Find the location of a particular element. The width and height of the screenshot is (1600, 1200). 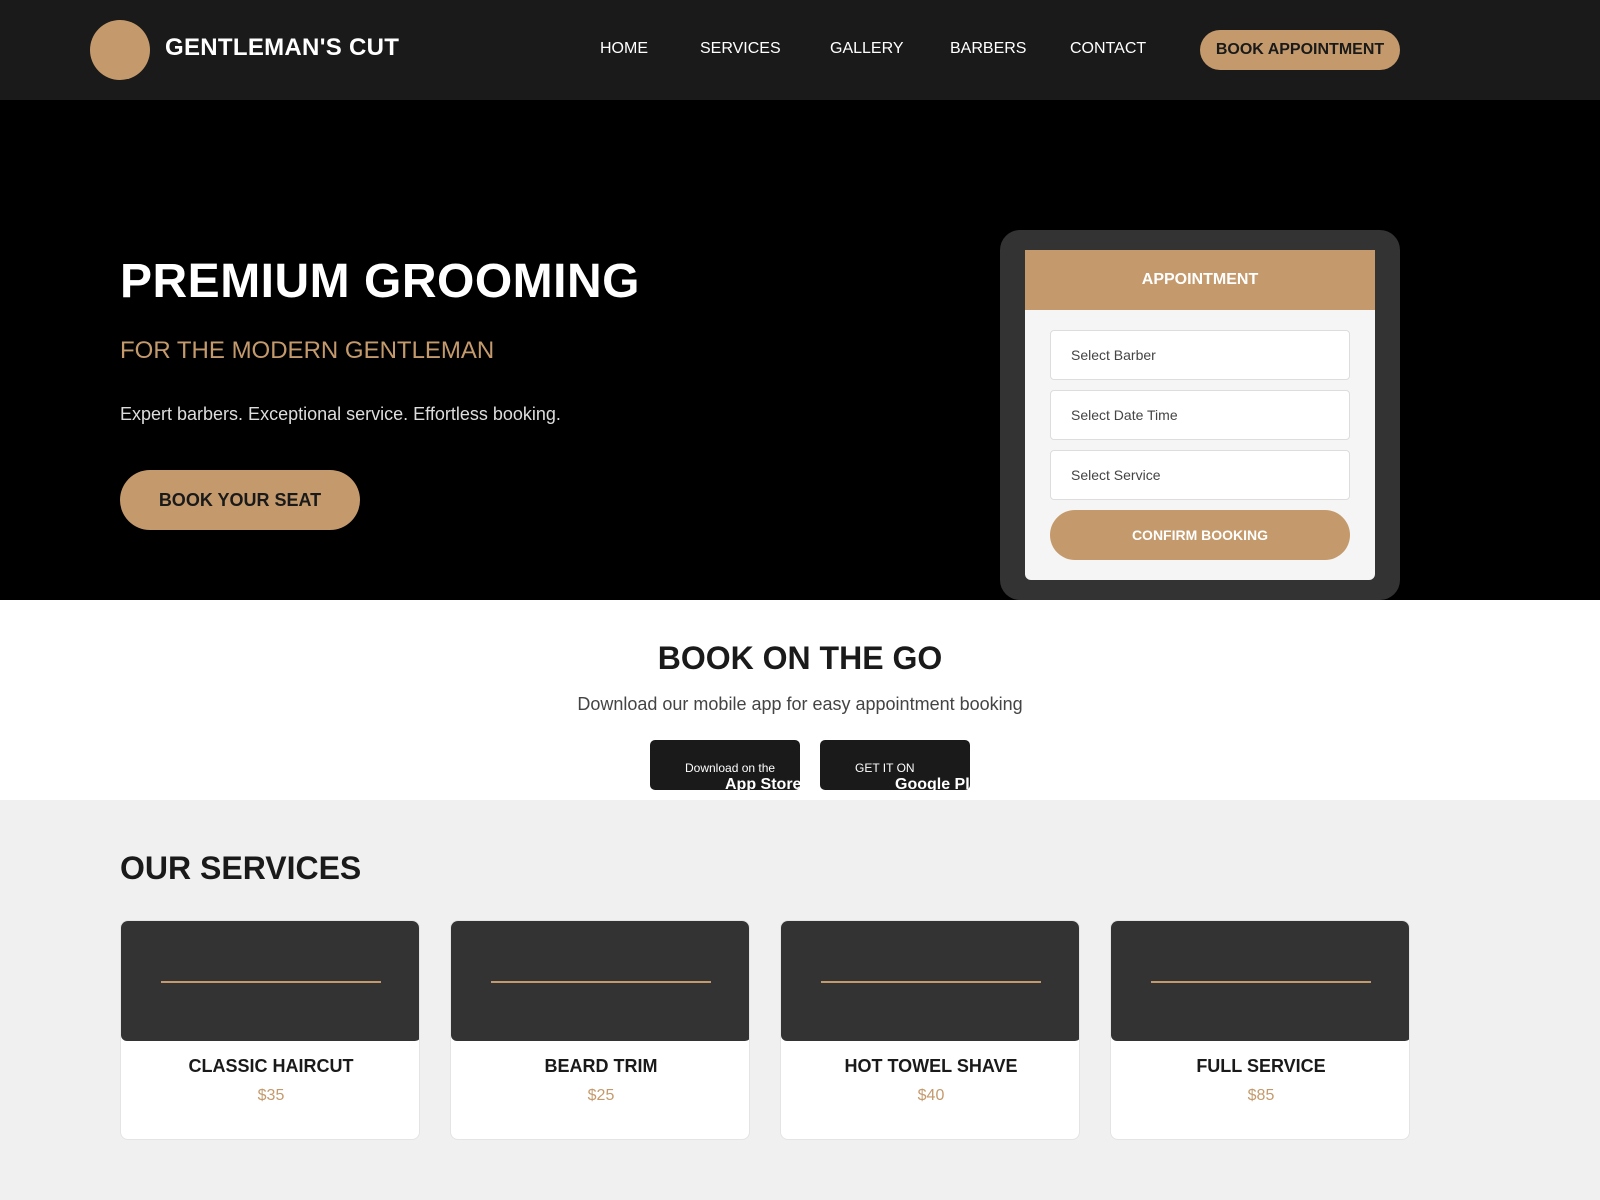

app-store-small-text: Download on the is located at coordinates (730, 768).